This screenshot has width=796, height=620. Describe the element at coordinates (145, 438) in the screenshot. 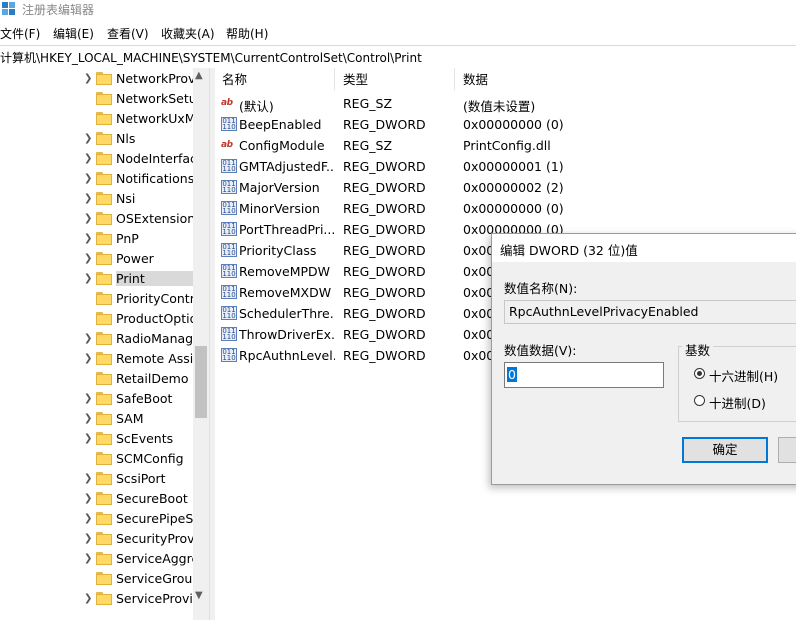

I see `tree-item-label: ScEvents` at that location.